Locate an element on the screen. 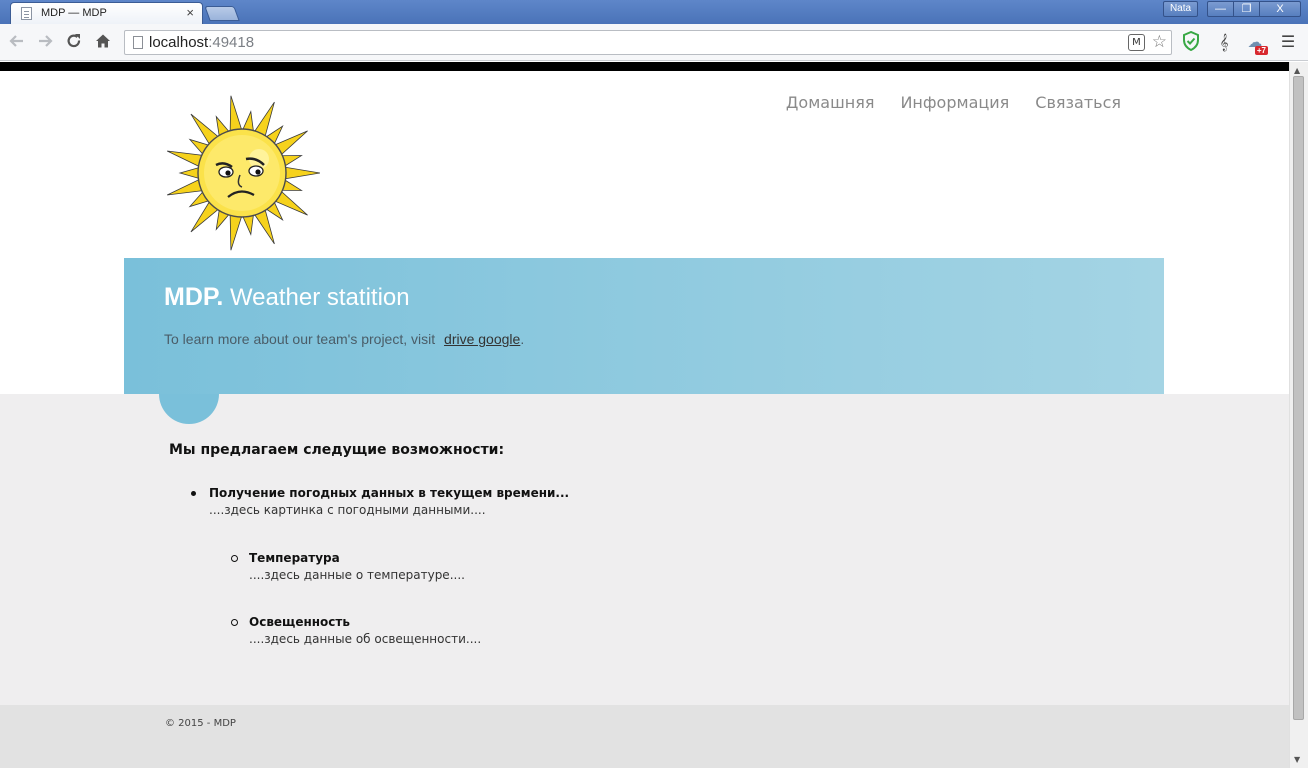 The height and width of the screenshot is (768, 1308). minimize-button: — is located at coordinates (1220, 9).